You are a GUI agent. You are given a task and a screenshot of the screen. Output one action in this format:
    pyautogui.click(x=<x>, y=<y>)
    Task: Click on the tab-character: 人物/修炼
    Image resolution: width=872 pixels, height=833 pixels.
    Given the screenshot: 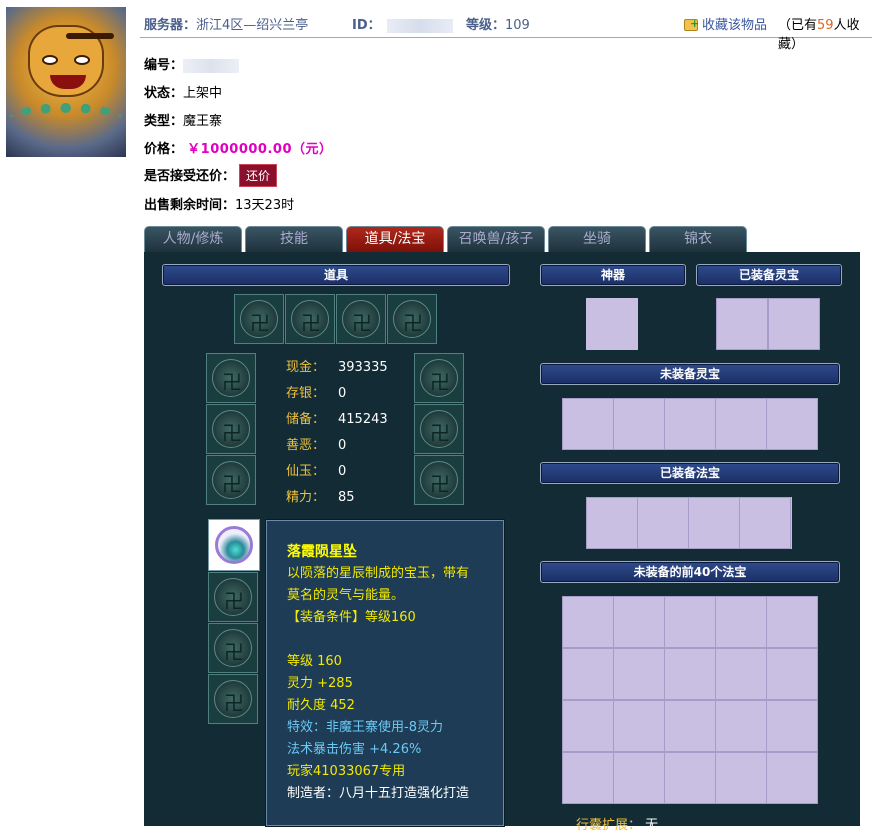 What is the action you would take?
    pyautogui.click(x=193, y=239)
    